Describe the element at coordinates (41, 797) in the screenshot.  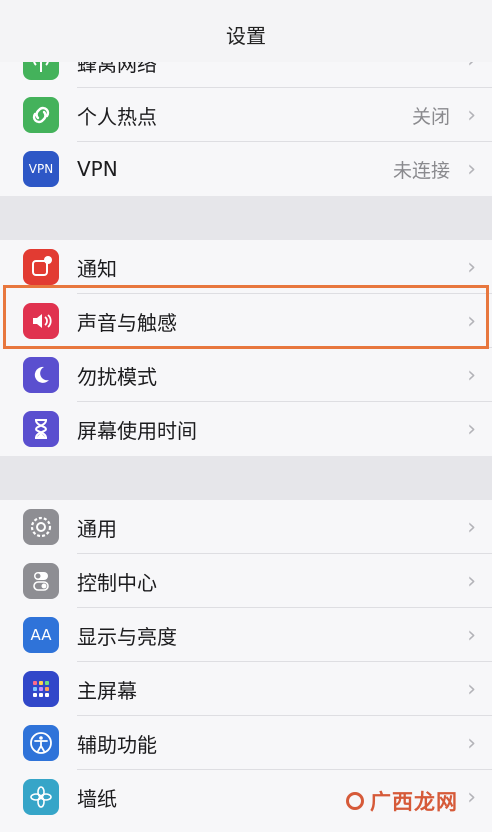
I see `flower-icon` at that location.